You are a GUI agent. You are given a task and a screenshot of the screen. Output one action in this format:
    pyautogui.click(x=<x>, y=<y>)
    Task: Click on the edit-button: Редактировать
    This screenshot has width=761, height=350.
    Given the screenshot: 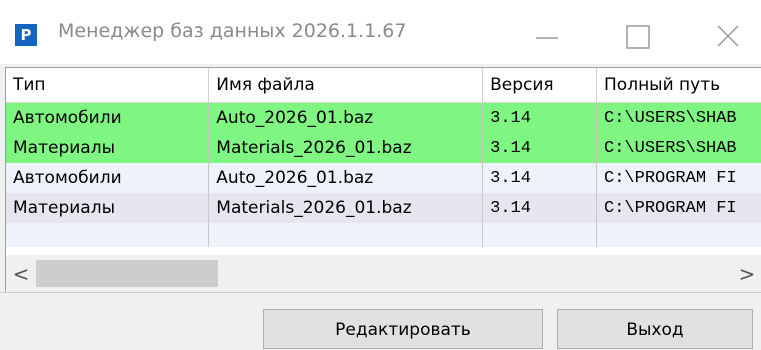 What is the action you would take?
    pyautogui.click(x=403, y=329)
    